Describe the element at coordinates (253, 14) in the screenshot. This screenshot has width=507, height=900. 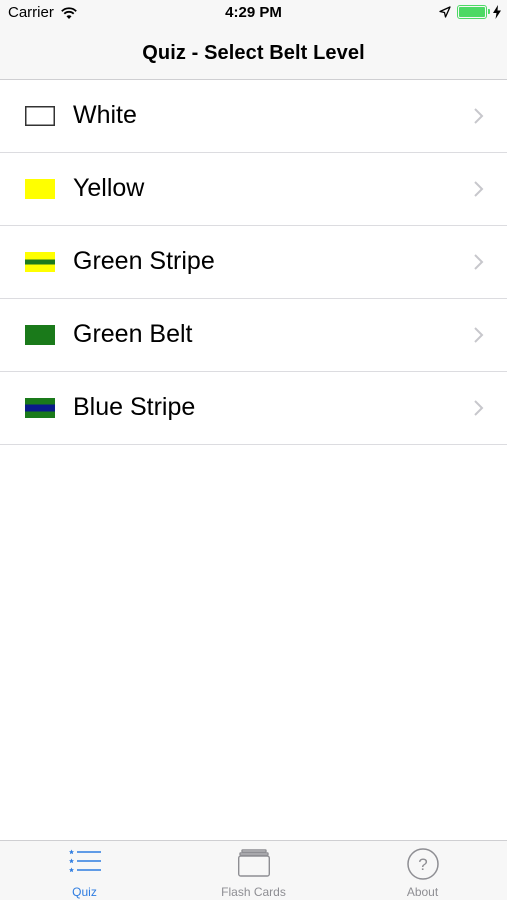
I see `status-bar: Carrier 4:29 PM` at that location.